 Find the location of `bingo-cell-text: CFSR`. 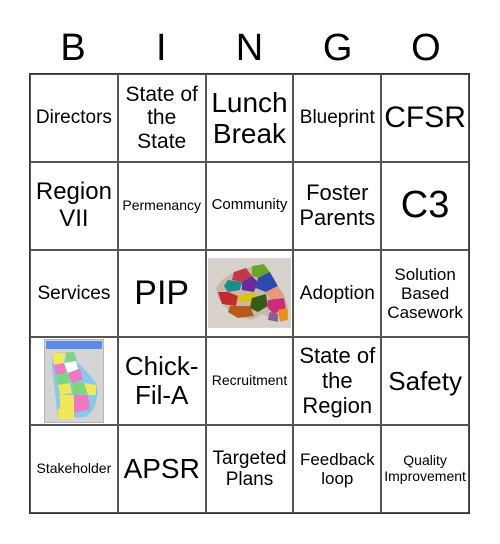

bingo-cell-text: CFSR is located at coordinates (425, 118).